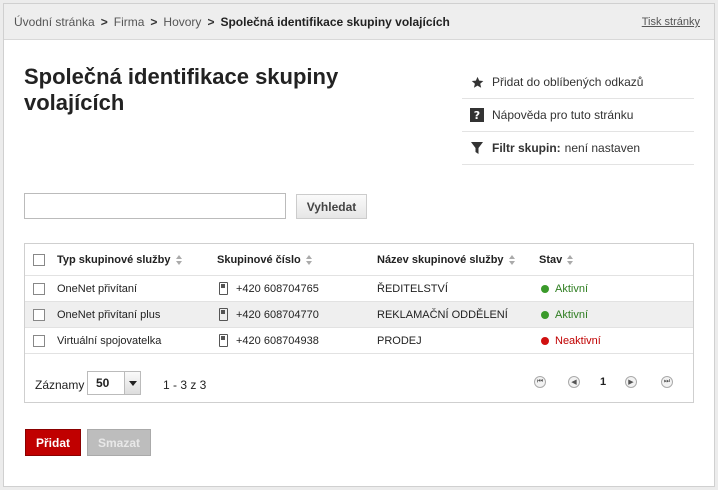 This screenshot has height=490, width=718. I want to click on star-icon, so click(477, 82).